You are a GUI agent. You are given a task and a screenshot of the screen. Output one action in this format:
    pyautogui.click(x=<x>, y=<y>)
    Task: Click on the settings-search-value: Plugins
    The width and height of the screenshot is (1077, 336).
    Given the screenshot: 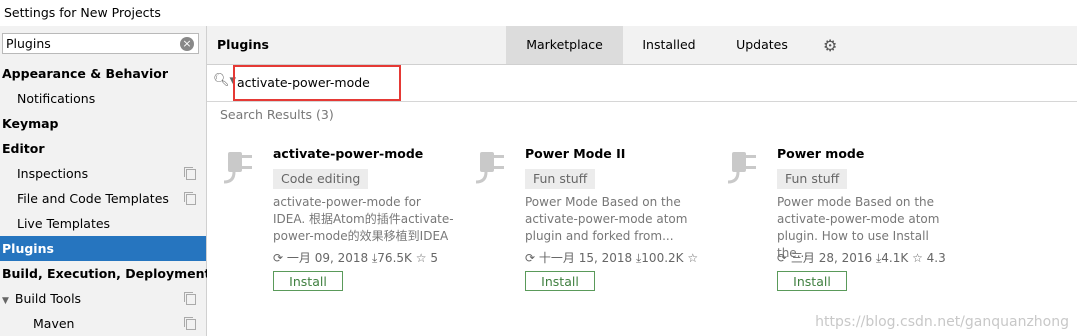 What is the action you would take?
    pyautogui.click(x=28, y=43)
    